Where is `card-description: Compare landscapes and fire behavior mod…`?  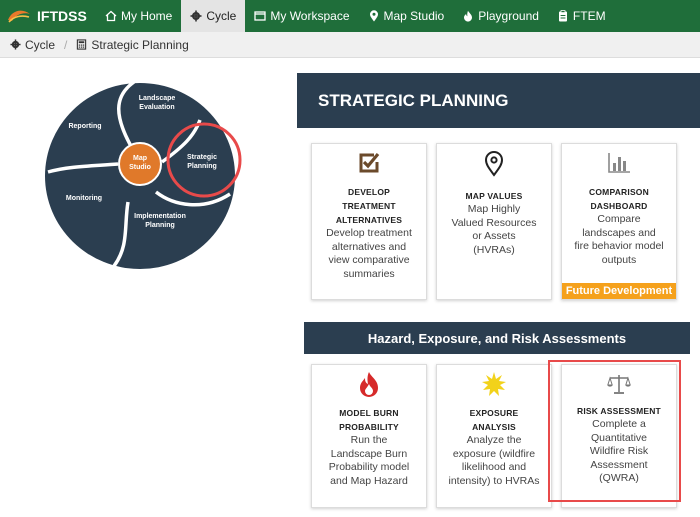
card-description: Compare landscapes and fire behavior mod… is located at coordinates (619, 239).